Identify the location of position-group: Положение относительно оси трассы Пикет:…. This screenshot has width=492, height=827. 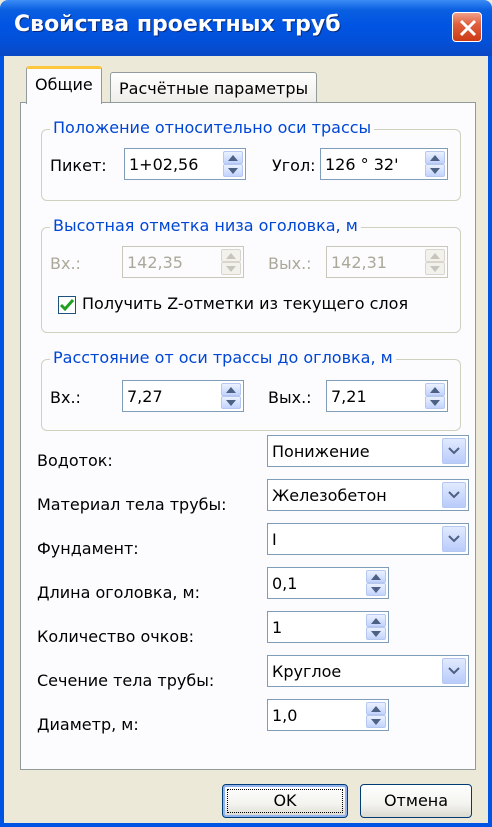
(251, 159).